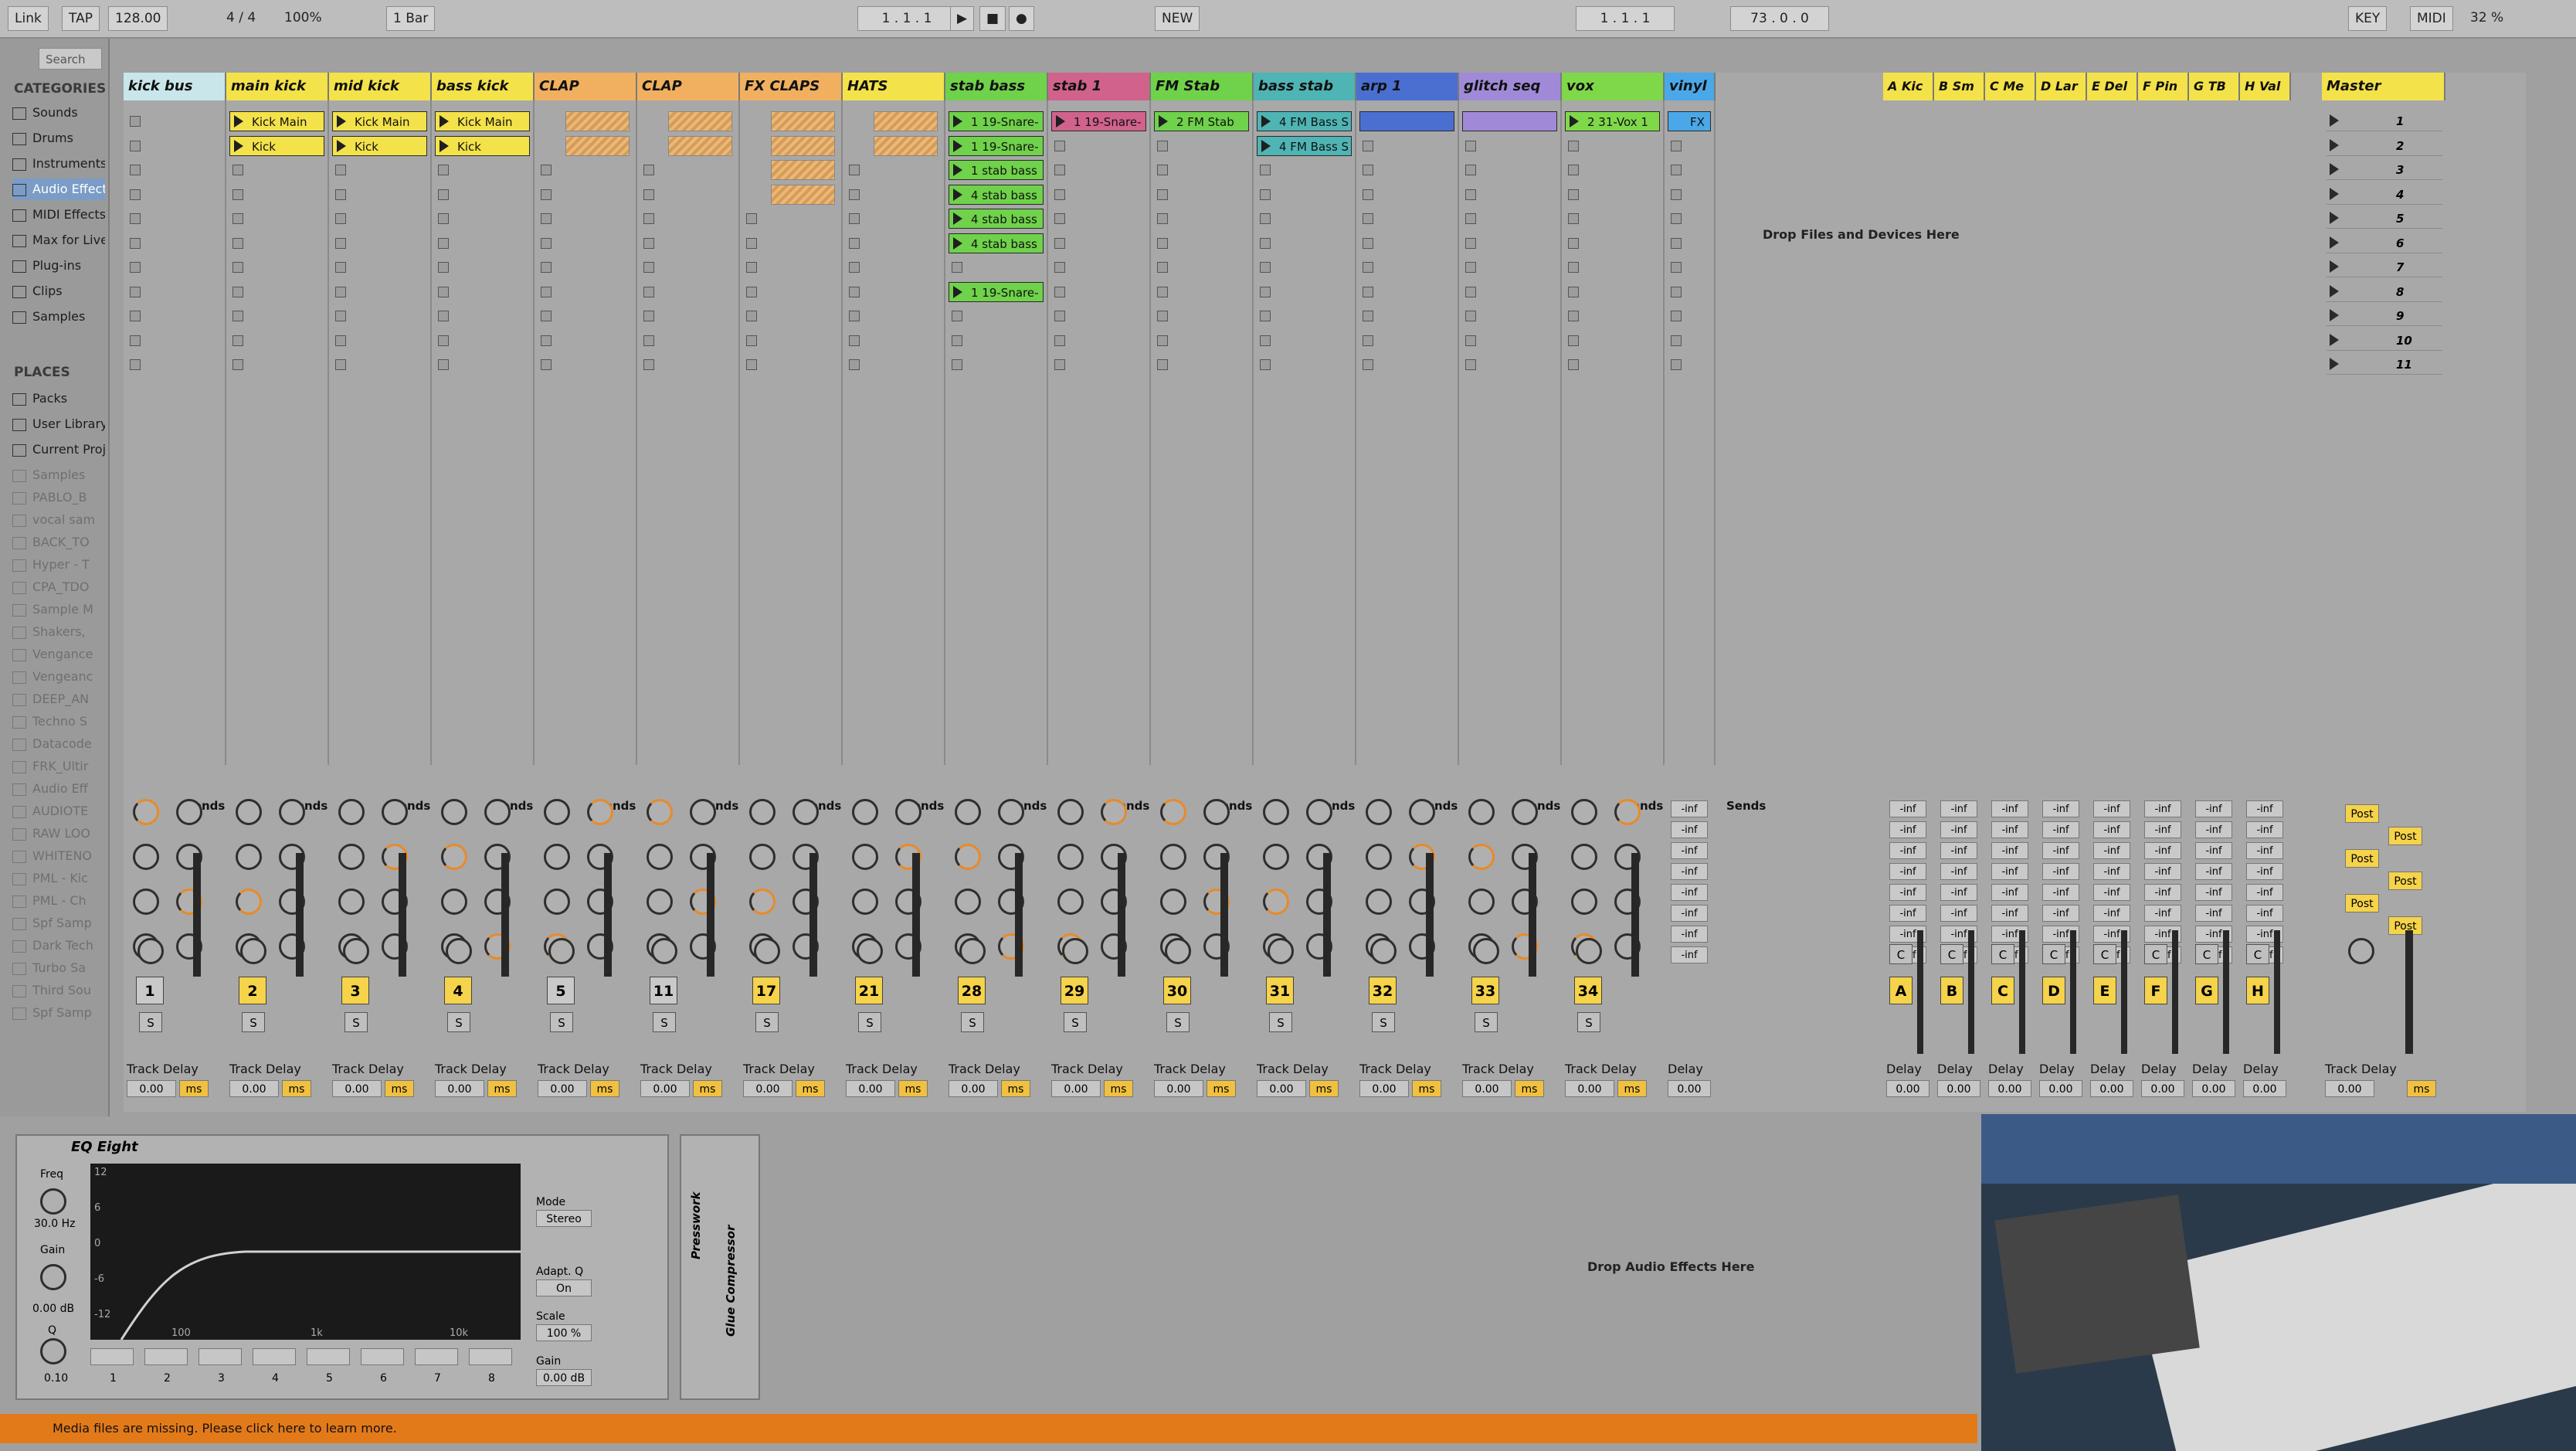 This screenshot has height=1451, width=2576. What do you see at coordinates (437, 1378) in the screenshot?
I see `band-number: 7` at bounding box center [437, 1378].